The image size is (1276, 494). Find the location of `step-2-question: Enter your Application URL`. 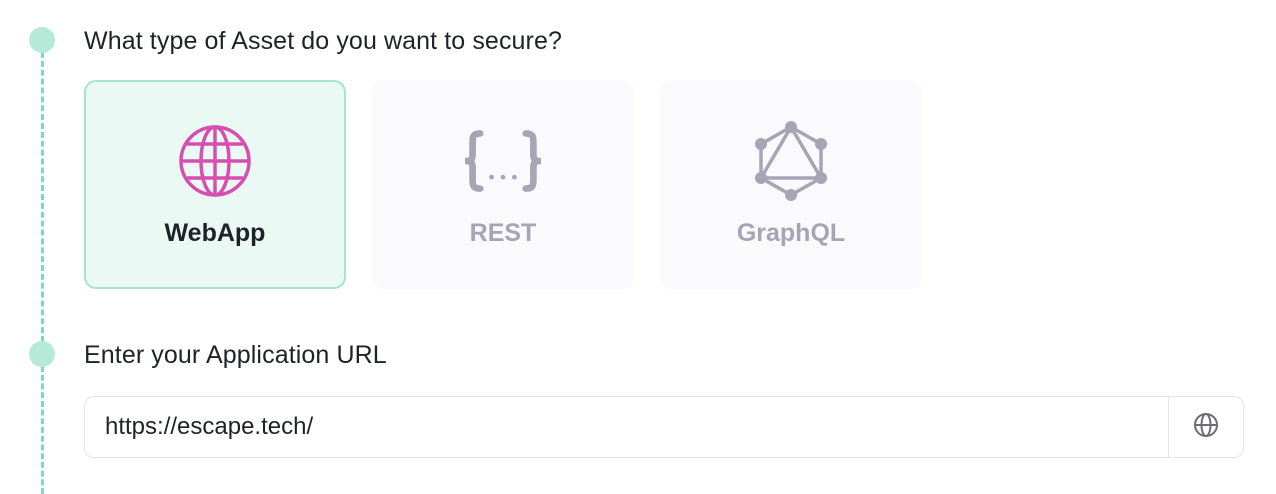

step-2-question: Enter your Application URL is located at coordinates (235, 355).